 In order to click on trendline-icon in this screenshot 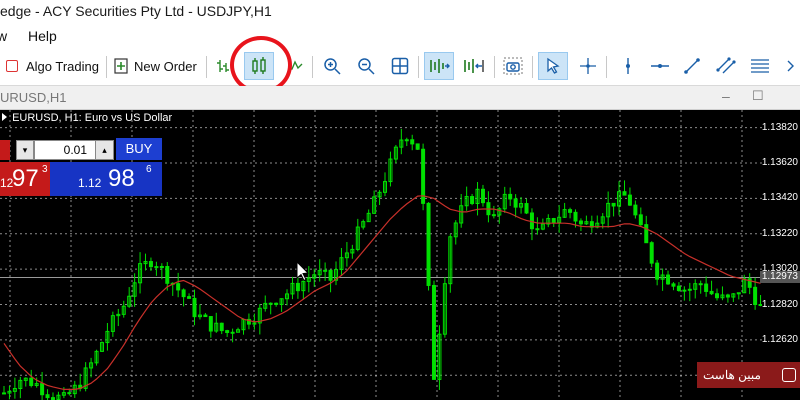, I will do `click(692, 66)`.